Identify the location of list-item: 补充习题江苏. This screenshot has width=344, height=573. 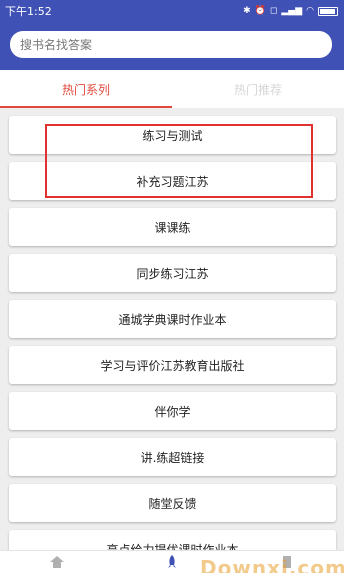
(172, 181).